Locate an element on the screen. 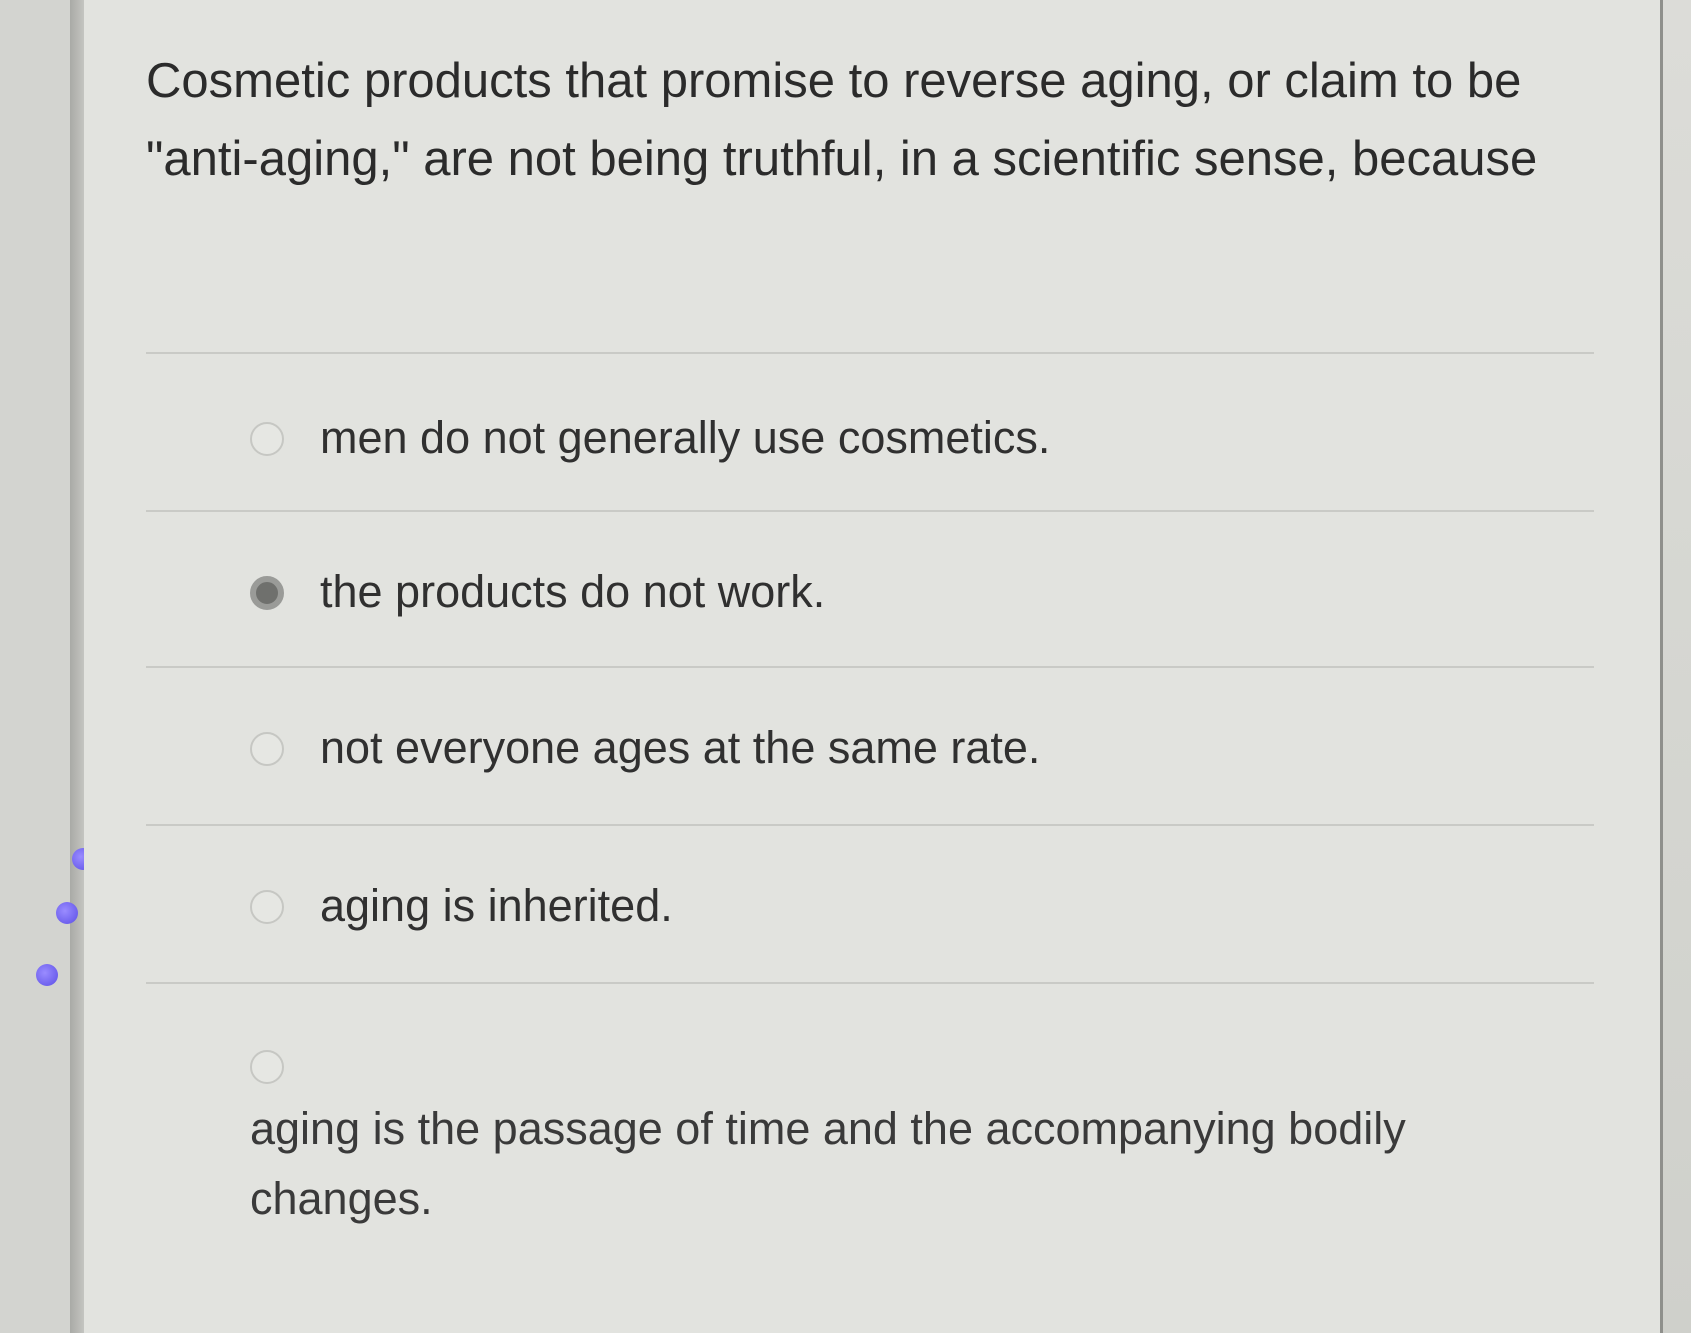 The image size is (1691, 1333). answer-option: aging is inherited. is located at coordinates (870, 907).